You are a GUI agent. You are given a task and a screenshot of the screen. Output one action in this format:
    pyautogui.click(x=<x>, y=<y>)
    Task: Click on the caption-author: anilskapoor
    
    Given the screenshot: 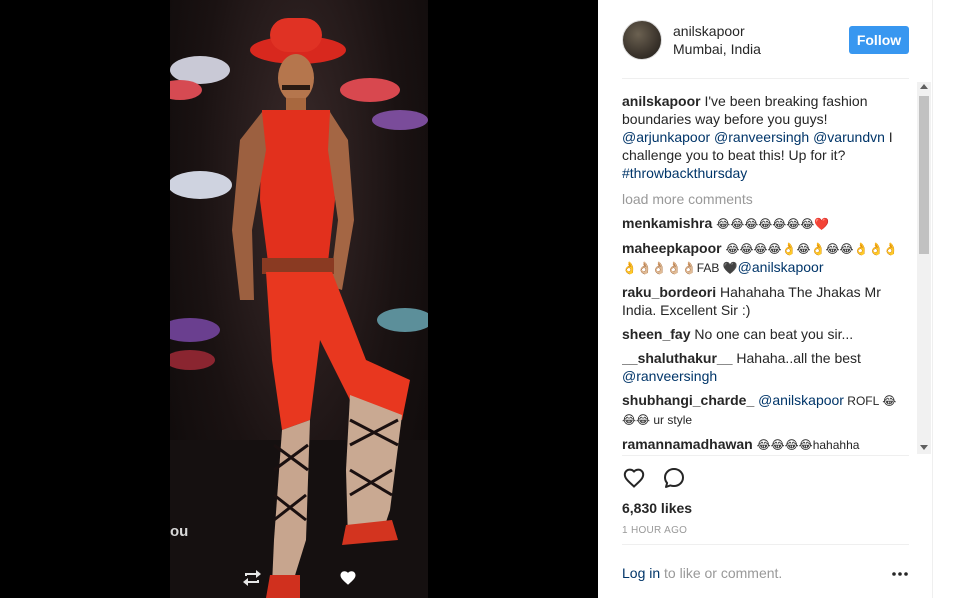 What is the action you would take?
    pyautogui.click(x=661, y=101)
    